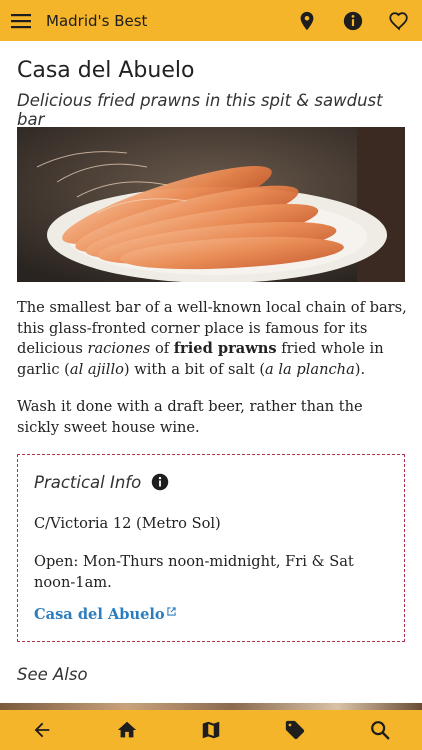 This screenshot has width=422, height=750. What do you see at coordinates (97, 20) in the screenshot?
I see `app-title: Madrid's Best` at bounding box center [97, 20].